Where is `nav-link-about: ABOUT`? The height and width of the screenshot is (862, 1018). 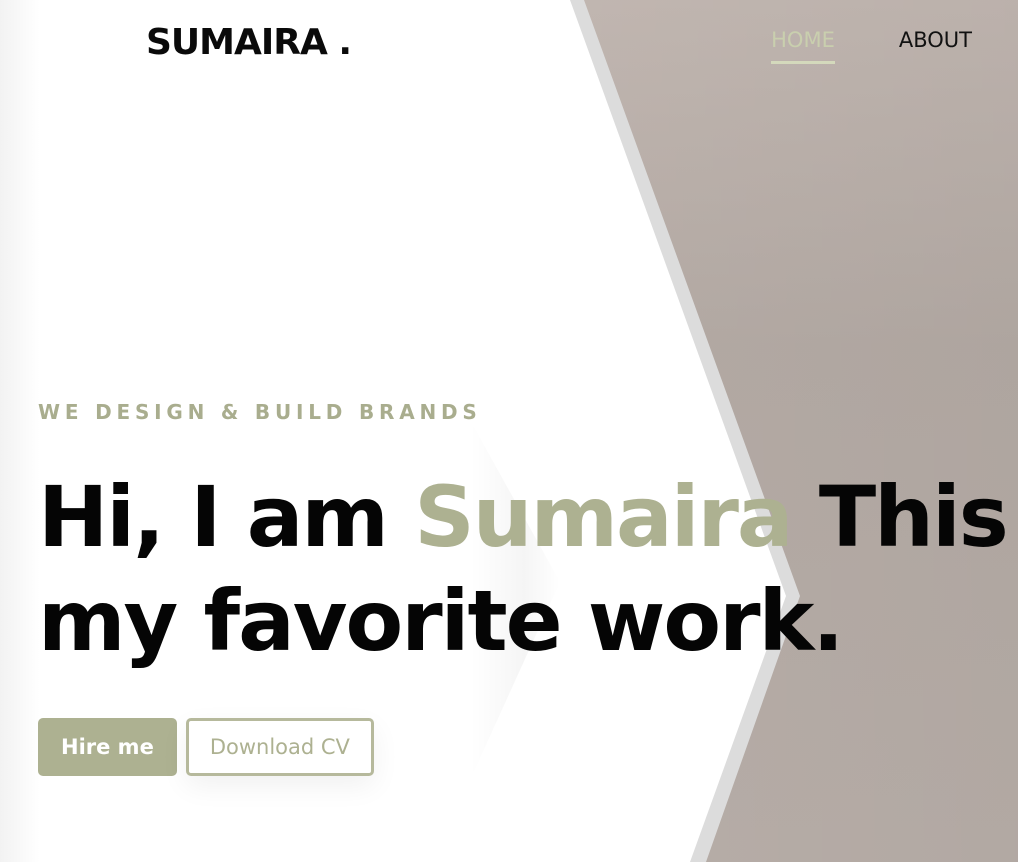 nav-link-about: ABOUT is located at coordinates (935, 46).